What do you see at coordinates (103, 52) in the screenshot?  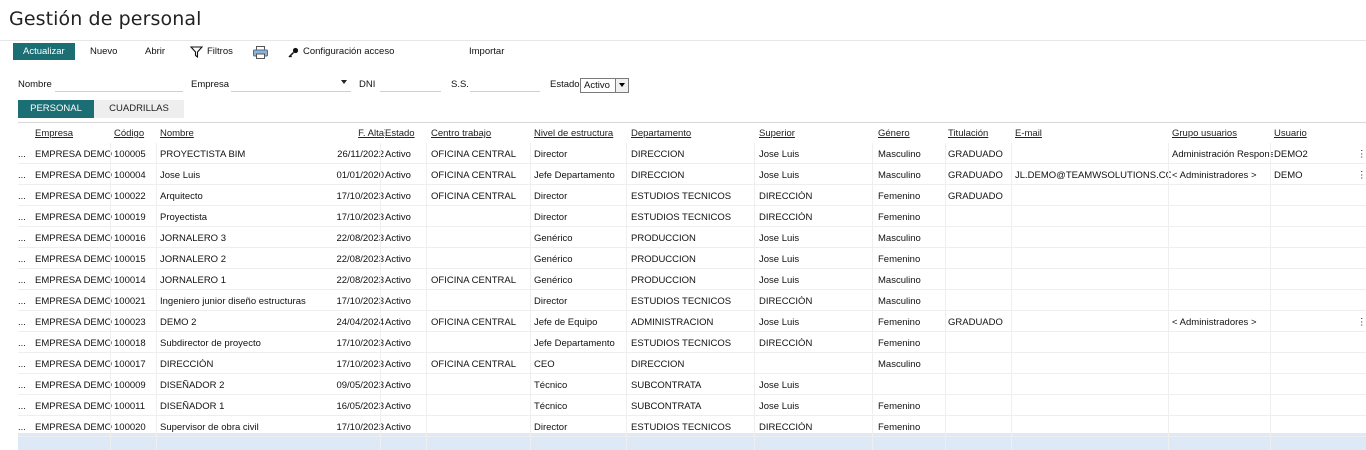 I see `new-button: Nuevo` at bounding box center [103, 52].